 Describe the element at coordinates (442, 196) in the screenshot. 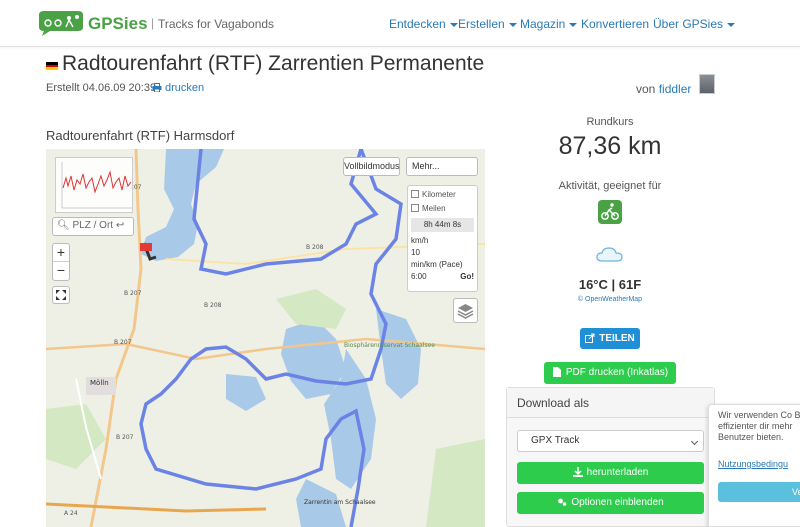

I see `unit-km-checkbox: Kilometer` at that location.